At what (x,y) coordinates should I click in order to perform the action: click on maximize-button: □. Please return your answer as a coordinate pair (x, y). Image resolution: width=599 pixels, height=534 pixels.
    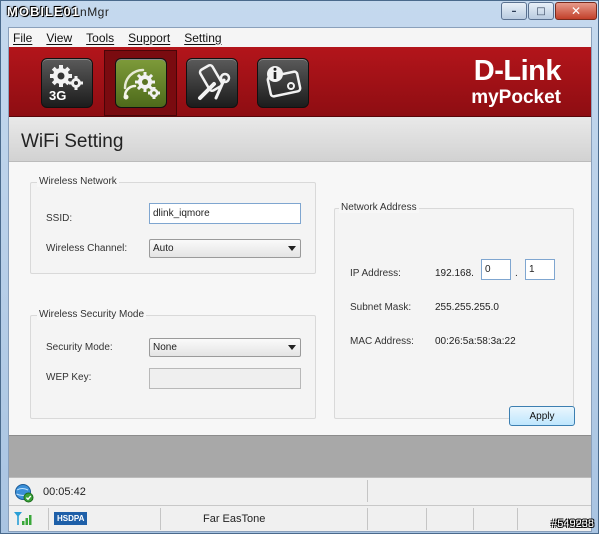
    Looking at the image, I should click on (541, 11).